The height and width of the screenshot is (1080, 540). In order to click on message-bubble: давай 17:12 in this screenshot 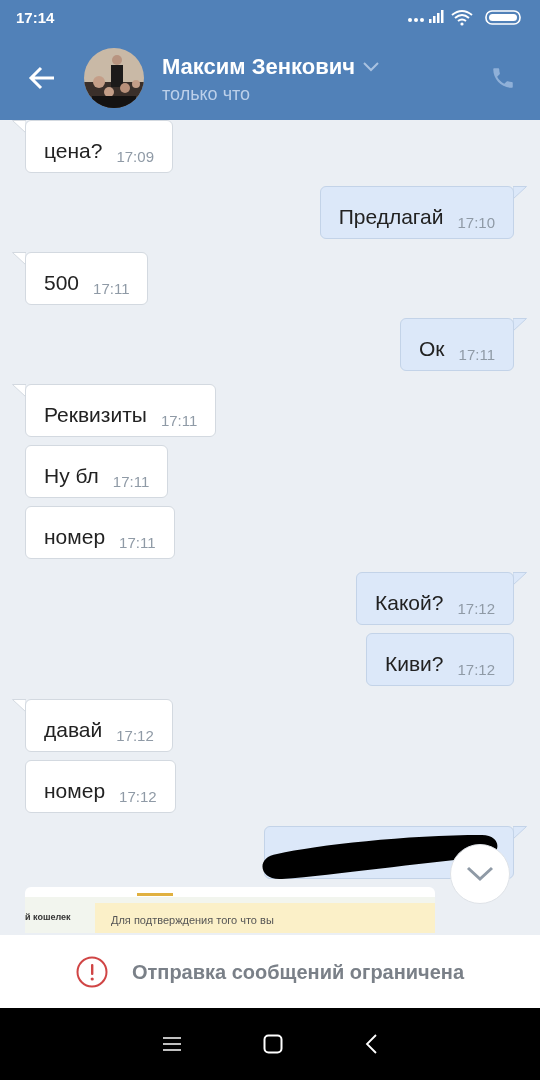, I will do `click(99, 725)`.